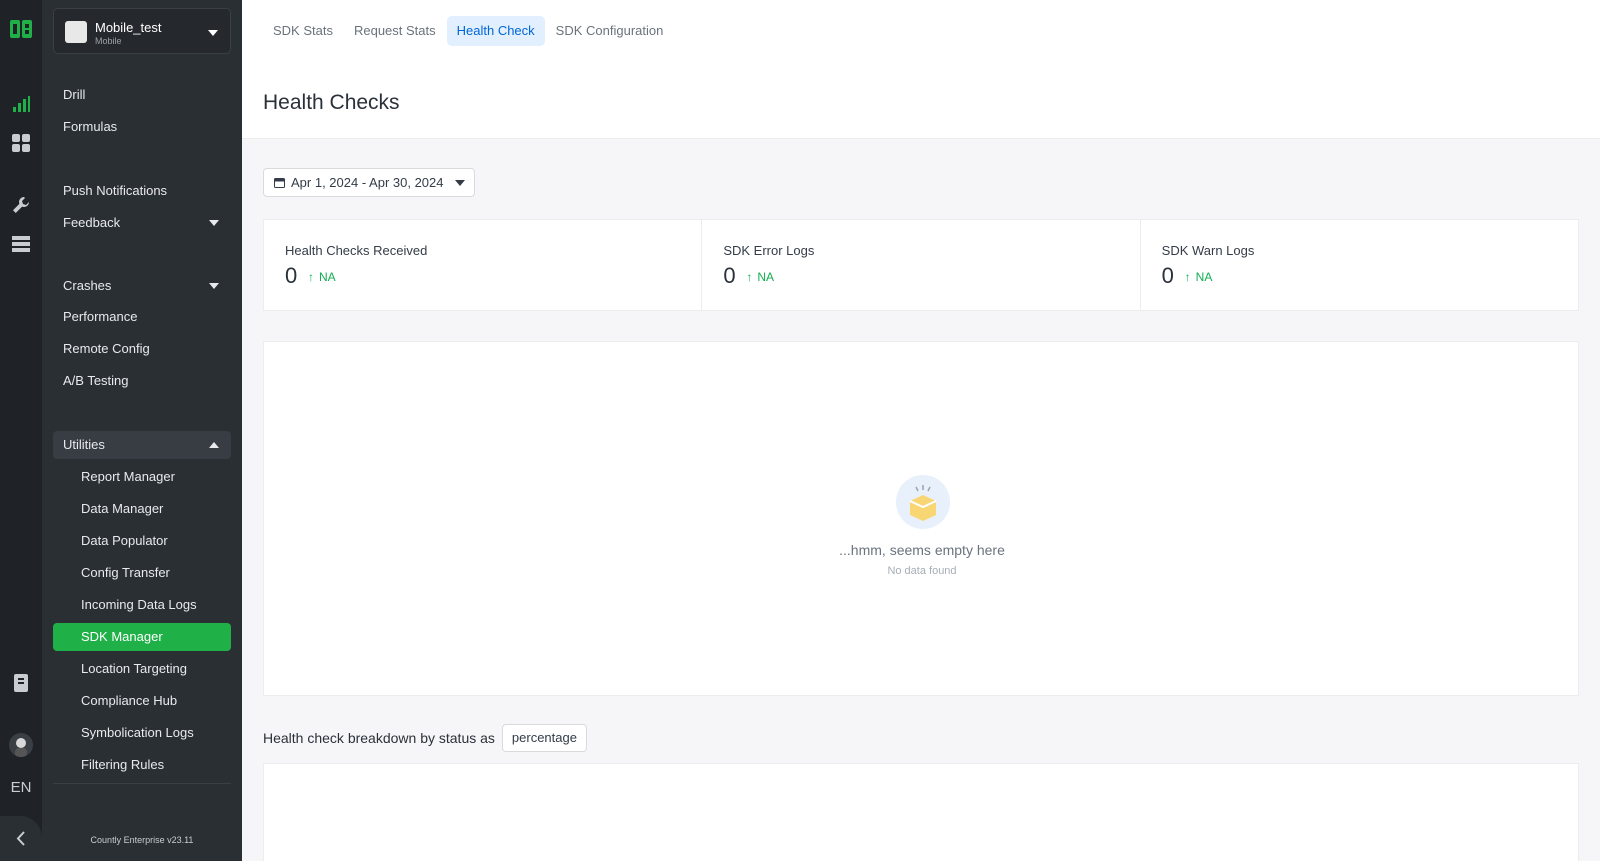 This screenshot has height=861, width=1600. I want to click on sidebar-item-sdk-manager: SDK Manager, so click(142, 637).